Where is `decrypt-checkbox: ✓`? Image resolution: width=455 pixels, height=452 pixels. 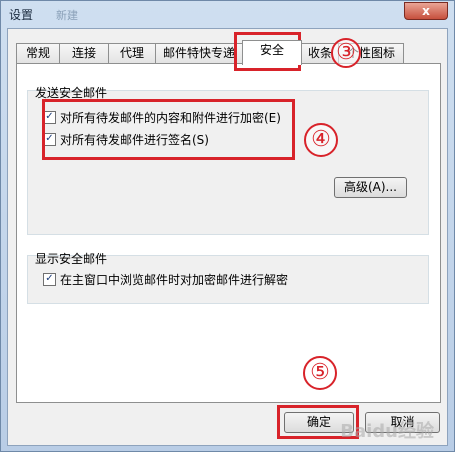 decrypt-checkbox: ✓ is located at coordinates (49, 279).